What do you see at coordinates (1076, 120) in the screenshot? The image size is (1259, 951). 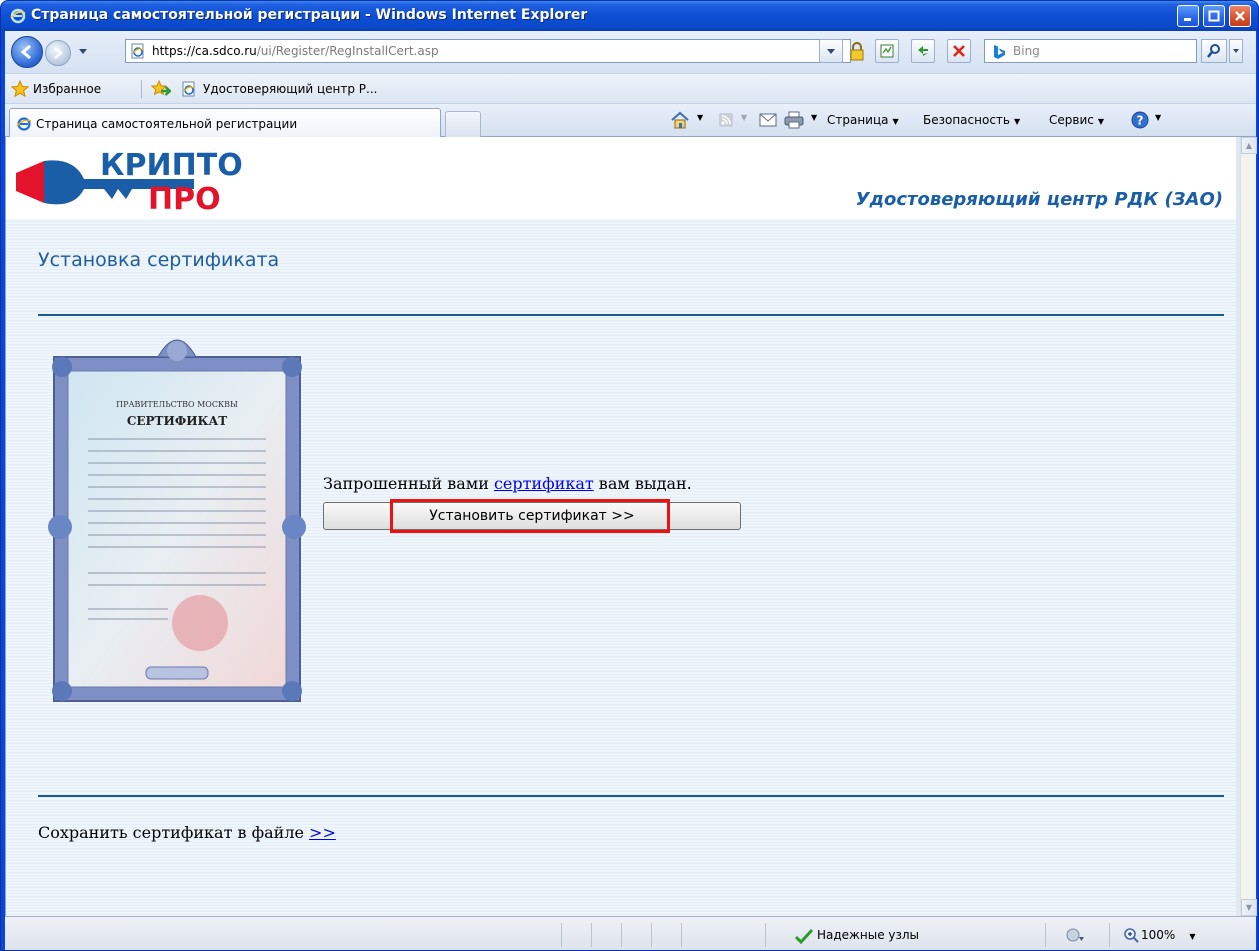 I see `tools-menu: Сервис ▼` at bounding box center [1076, 120].